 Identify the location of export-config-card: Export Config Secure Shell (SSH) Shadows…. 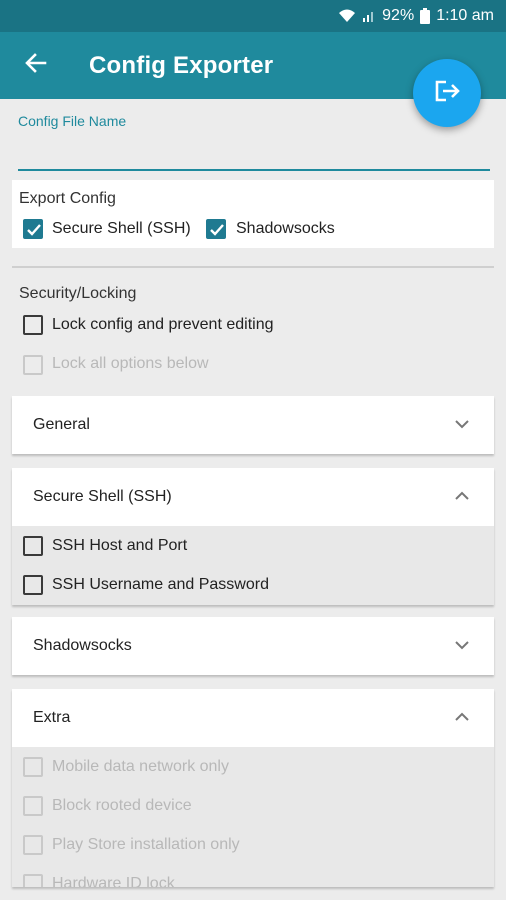
(253, 214).